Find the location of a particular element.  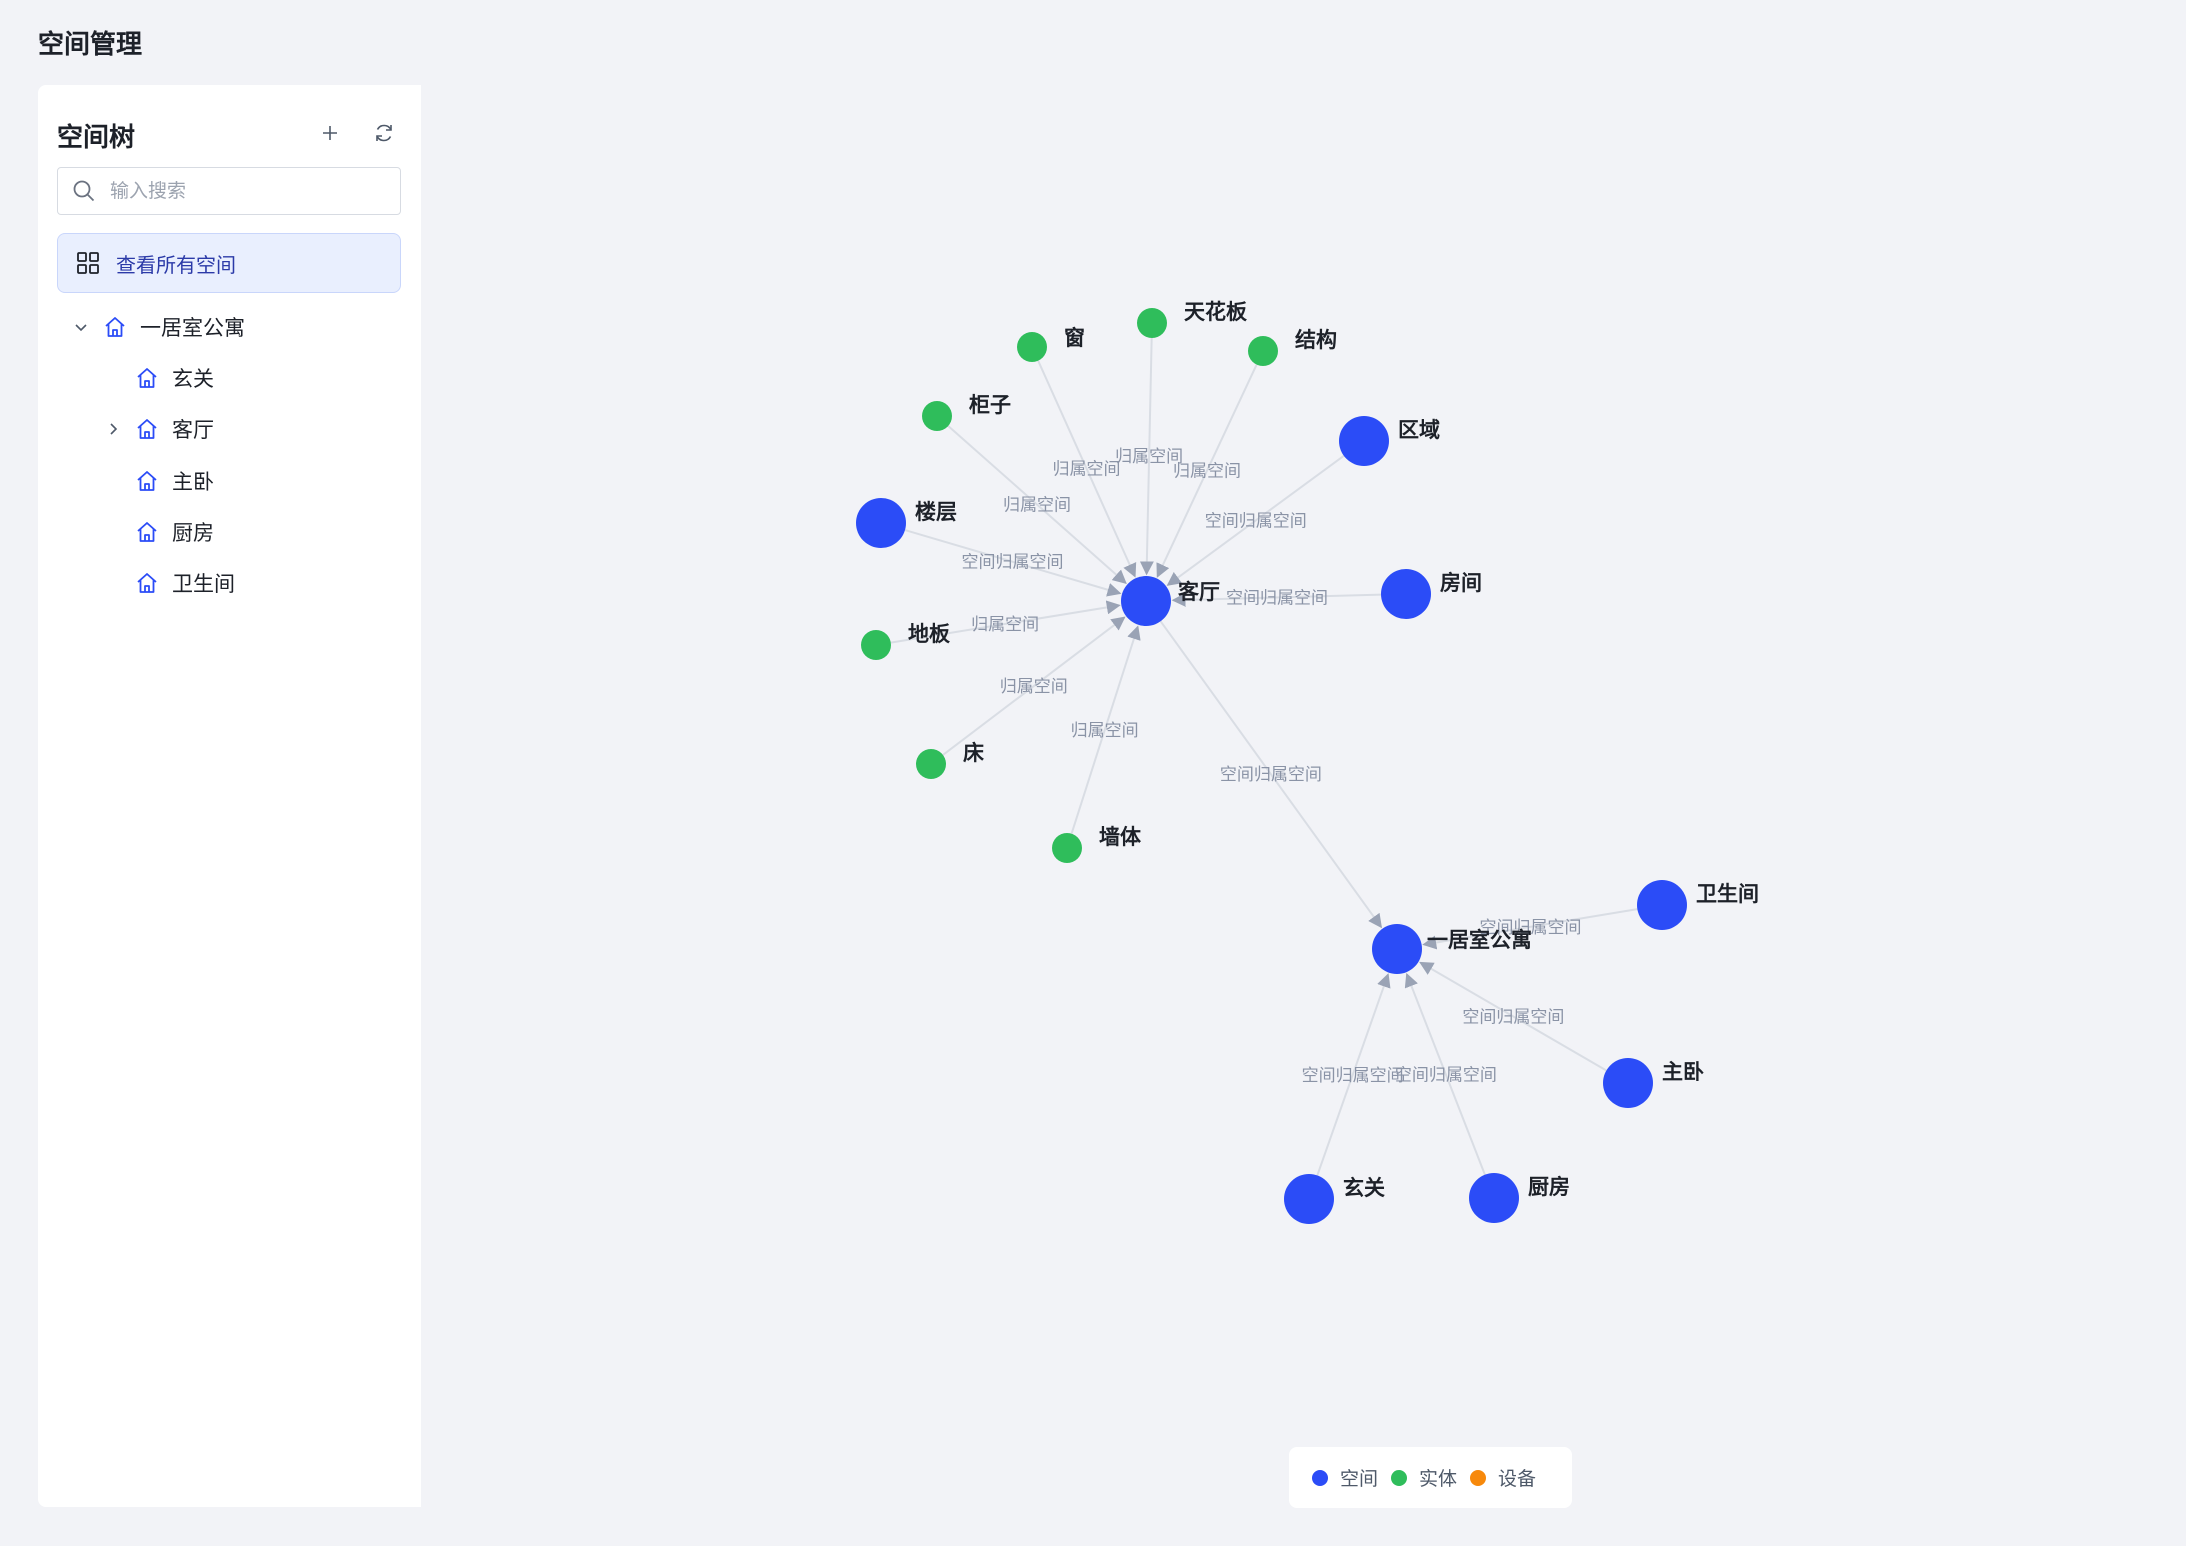

graph-node-bedroom: 主卧 is located at coordinates (1653, 1083).